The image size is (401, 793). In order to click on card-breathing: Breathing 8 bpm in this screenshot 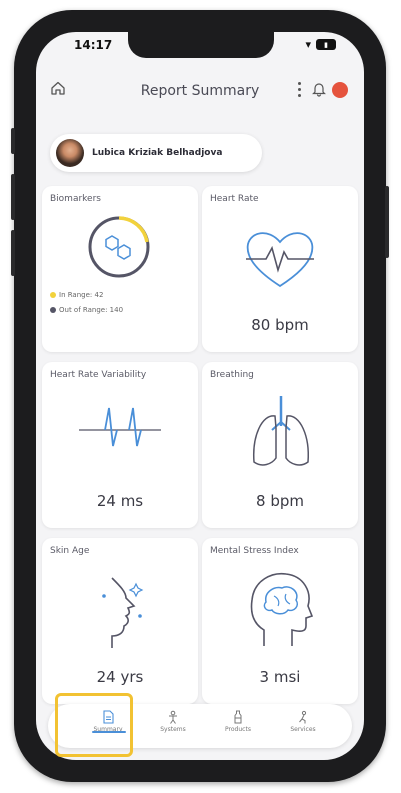, I will do `click(280, 445)`.